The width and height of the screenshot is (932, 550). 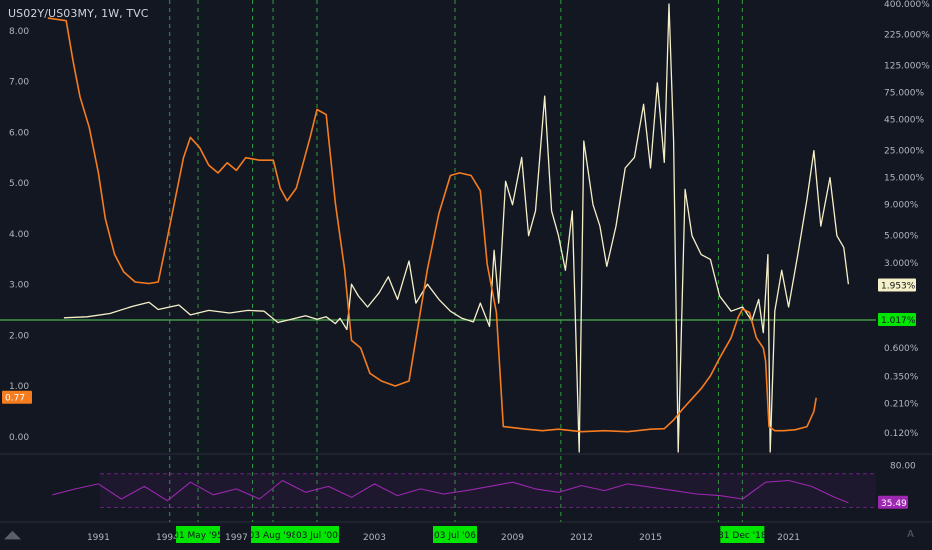 What do you see at coordinates (19, 438) in the screenshot?
I see `left-axis-tick-label: 0.00` at bounding box center [19, 438].